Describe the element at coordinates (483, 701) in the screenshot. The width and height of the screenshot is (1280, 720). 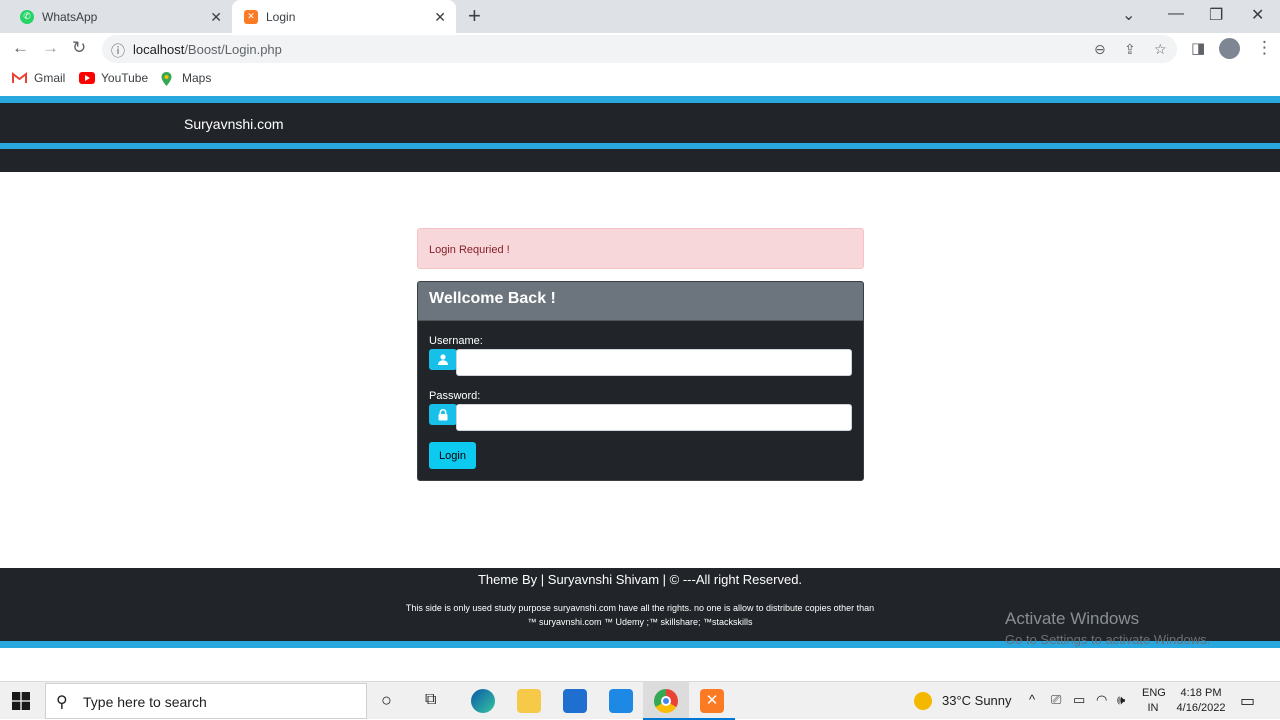
I see `edge-icon` at that location.